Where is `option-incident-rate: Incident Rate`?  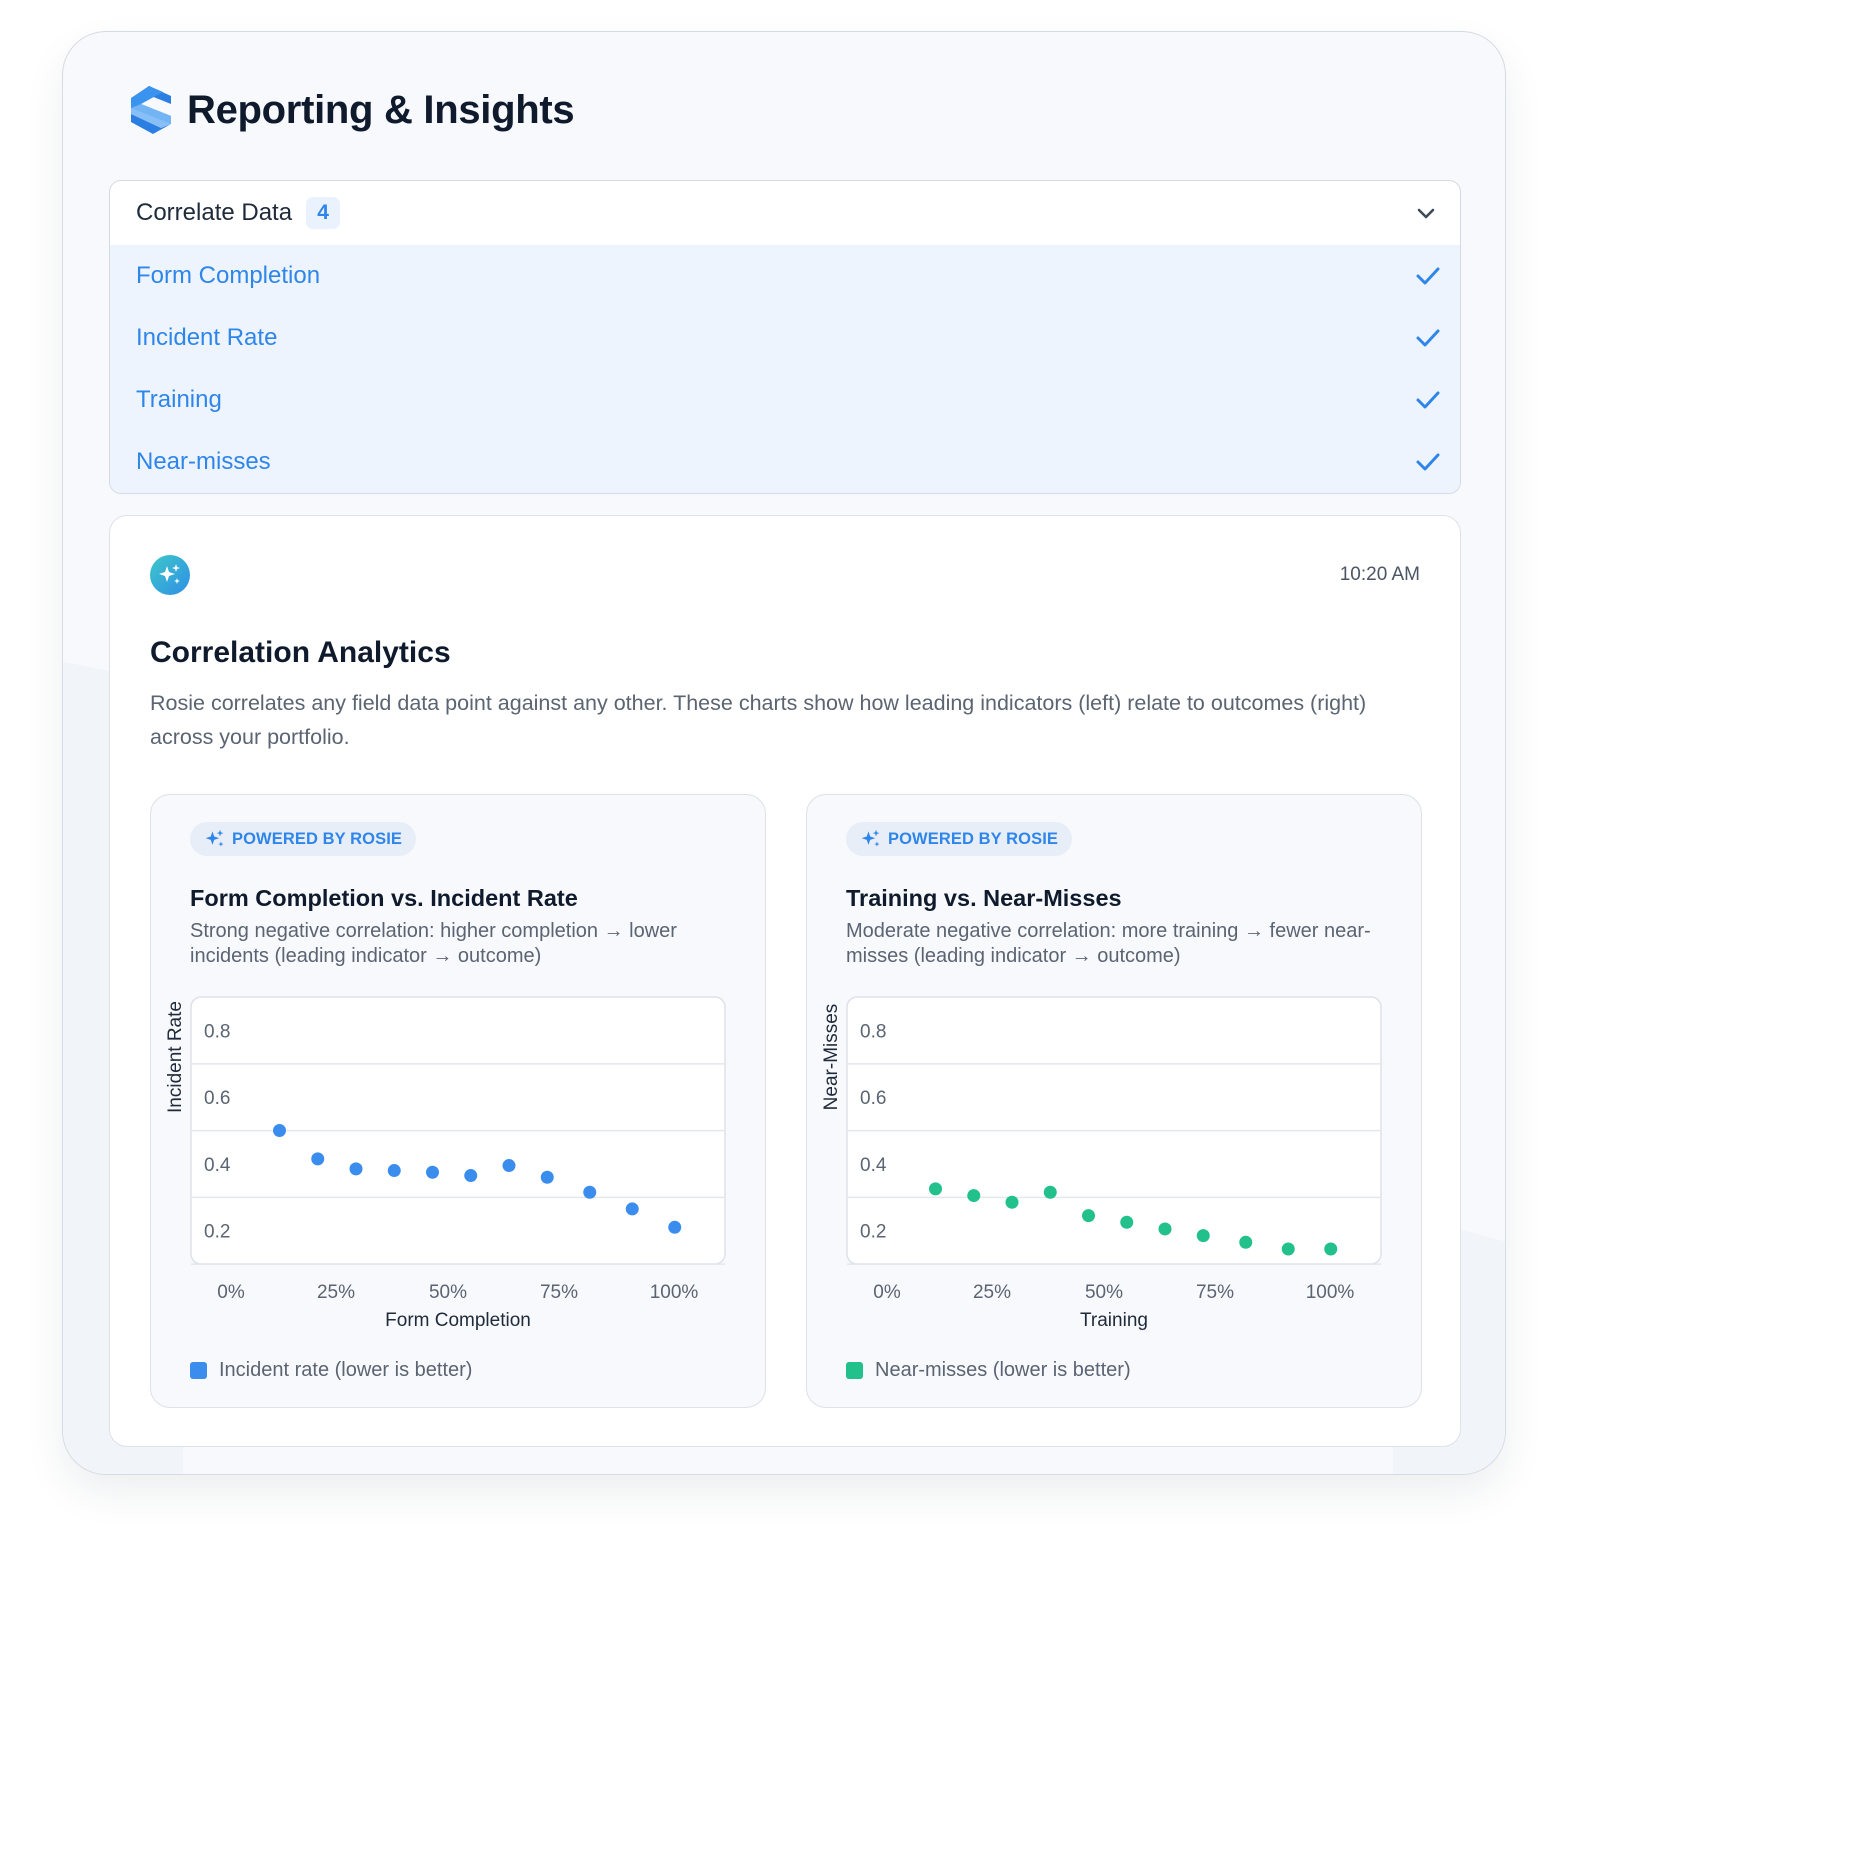 option-incident-rate: Incident Rate is located at coordinates (785, 338).